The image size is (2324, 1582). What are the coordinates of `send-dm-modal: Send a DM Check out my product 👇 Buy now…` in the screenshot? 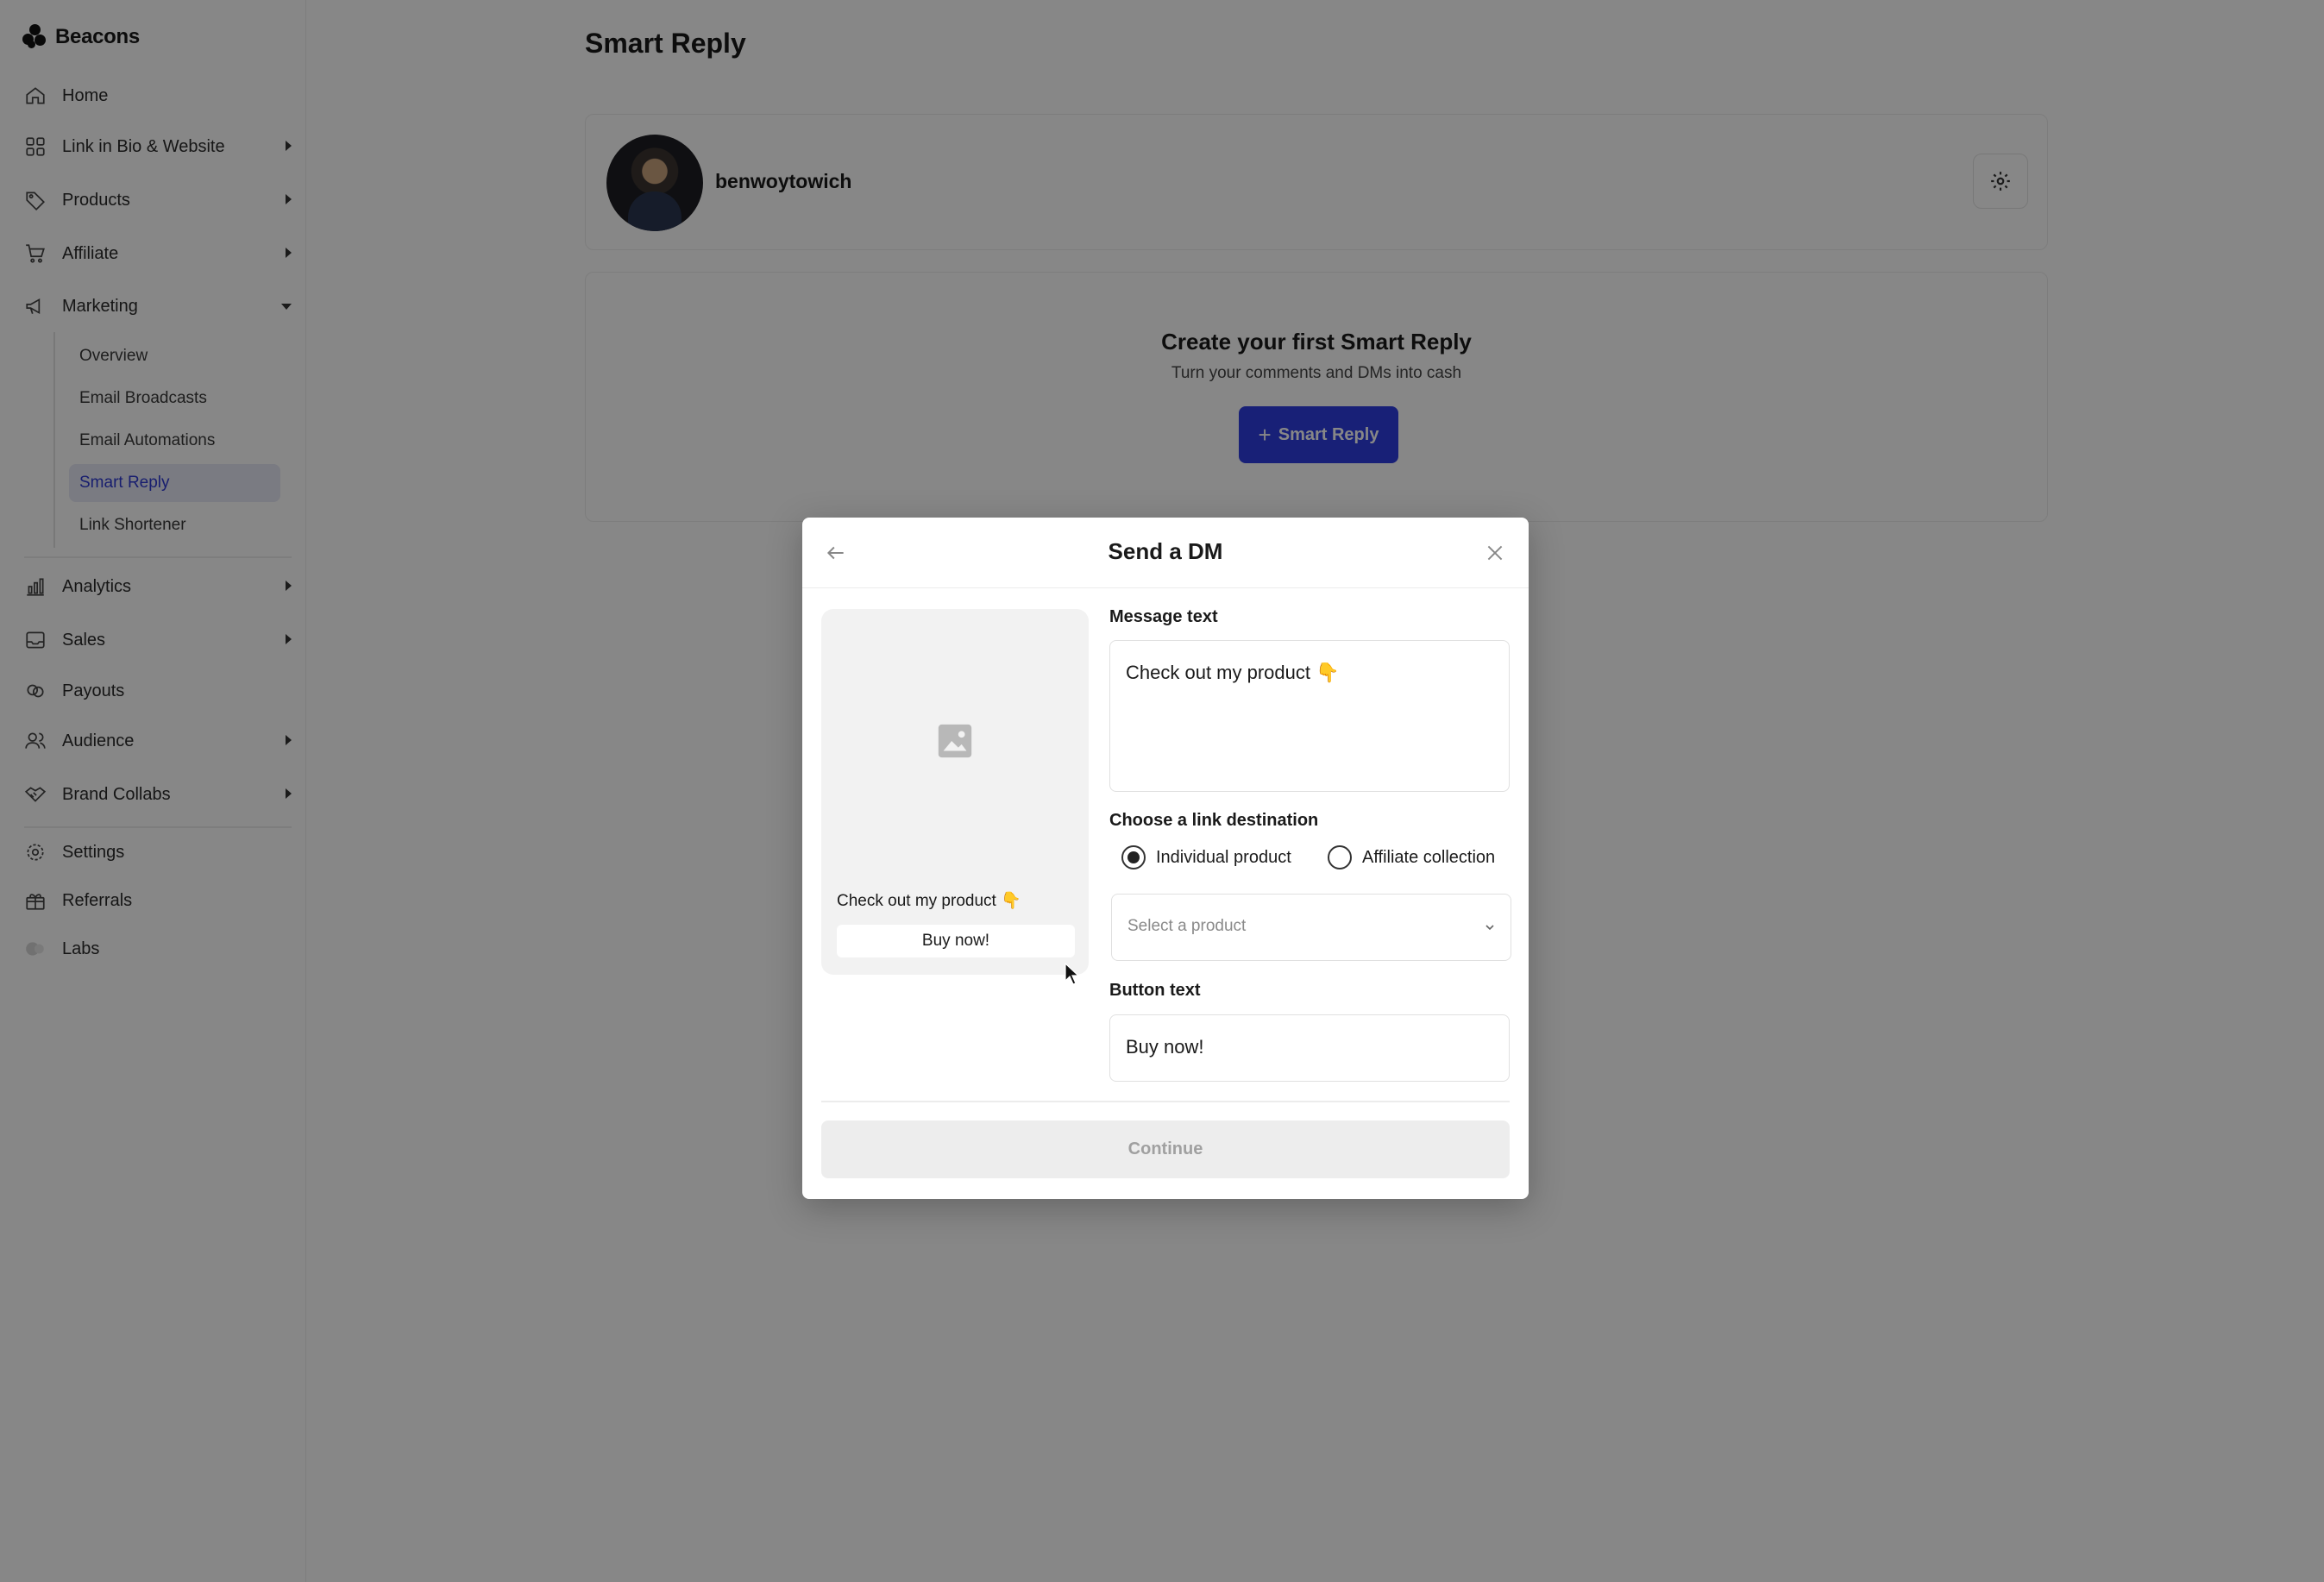 It's located at (1166, 858).